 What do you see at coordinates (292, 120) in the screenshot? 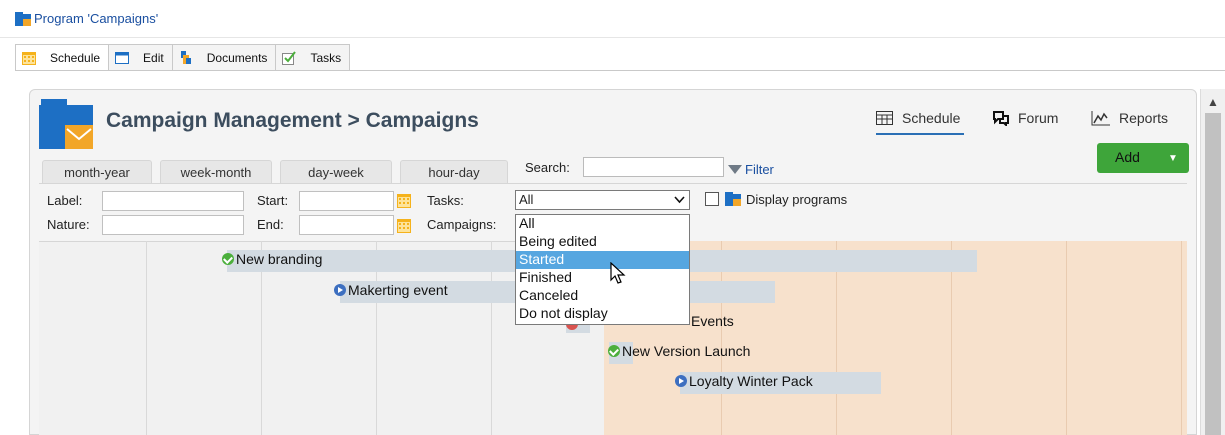
I see `page-title: Campaign Management > Campaigns` at bounding box center [292, 120].